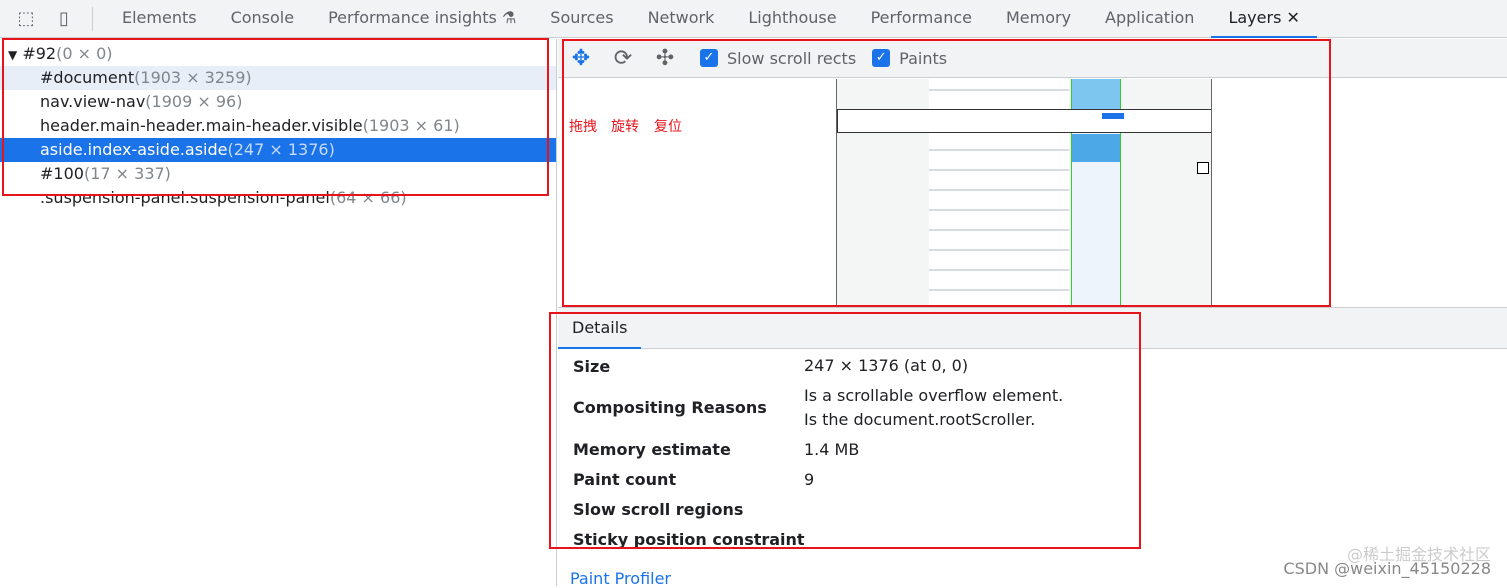  Describe the element at coordinates (665, 58) in the screenshot. I see `reset-transform-icon: ✣` at that location.